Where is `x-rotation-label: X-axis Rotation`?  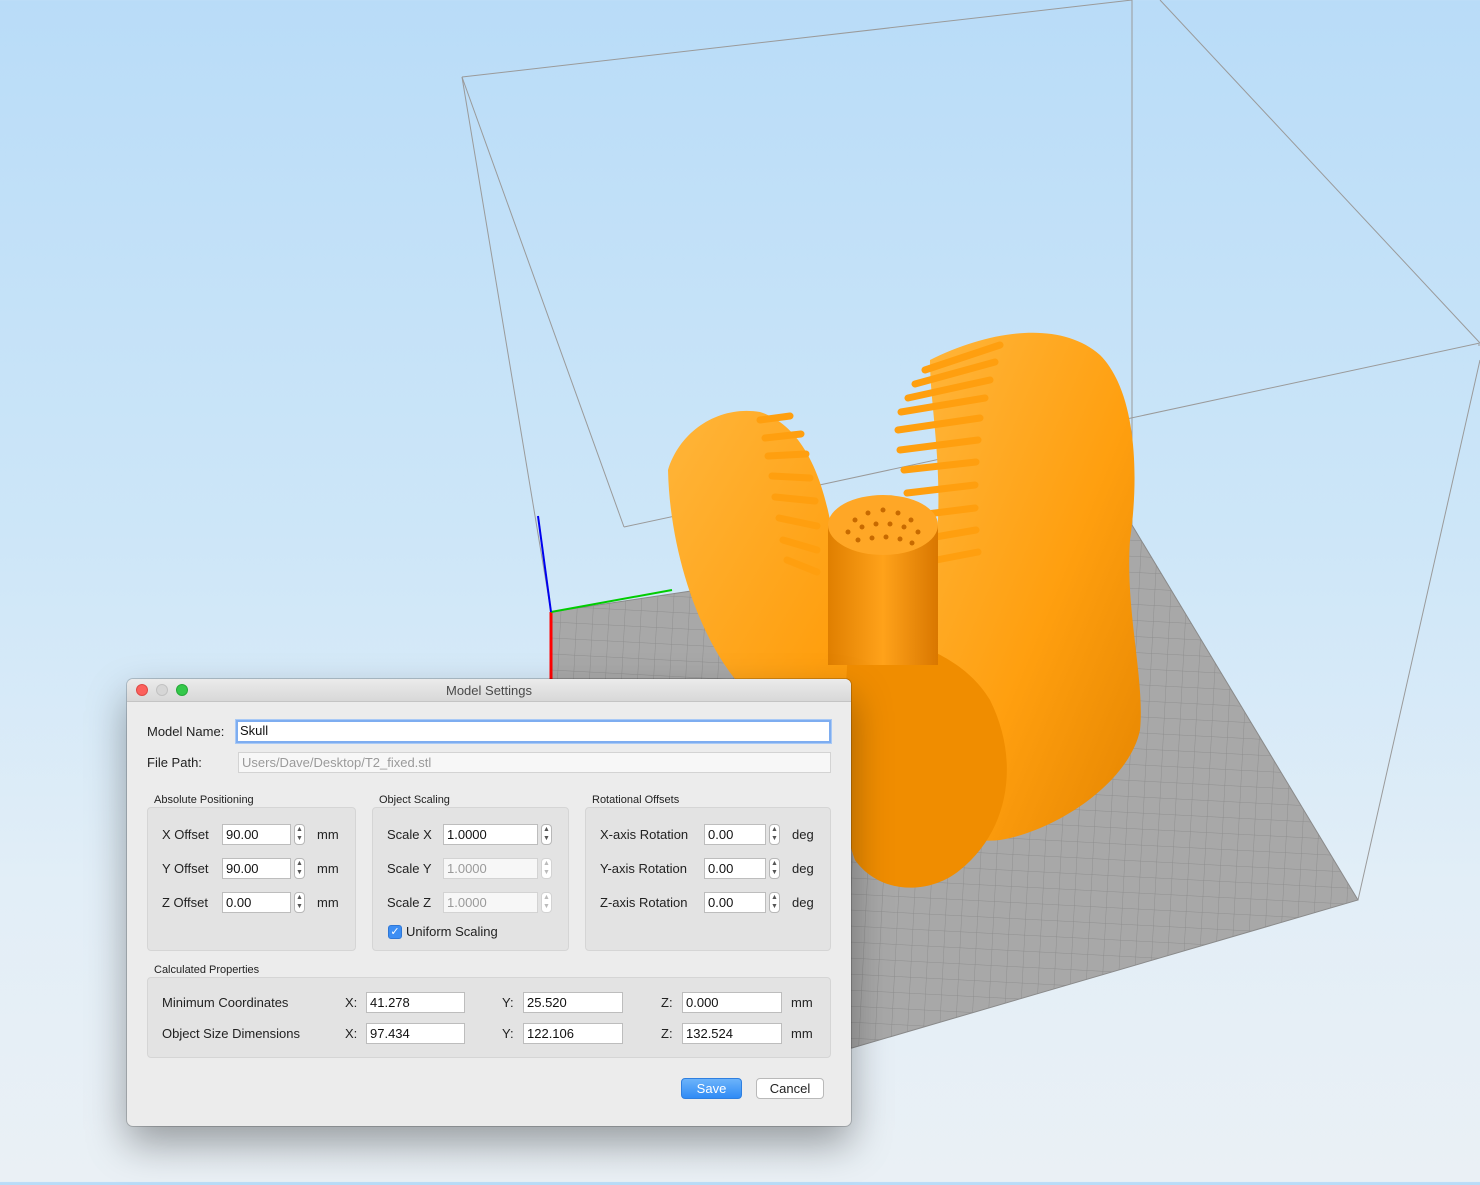
x-rotation-label: X-axis Rotation is located at coordinates (644, 834).